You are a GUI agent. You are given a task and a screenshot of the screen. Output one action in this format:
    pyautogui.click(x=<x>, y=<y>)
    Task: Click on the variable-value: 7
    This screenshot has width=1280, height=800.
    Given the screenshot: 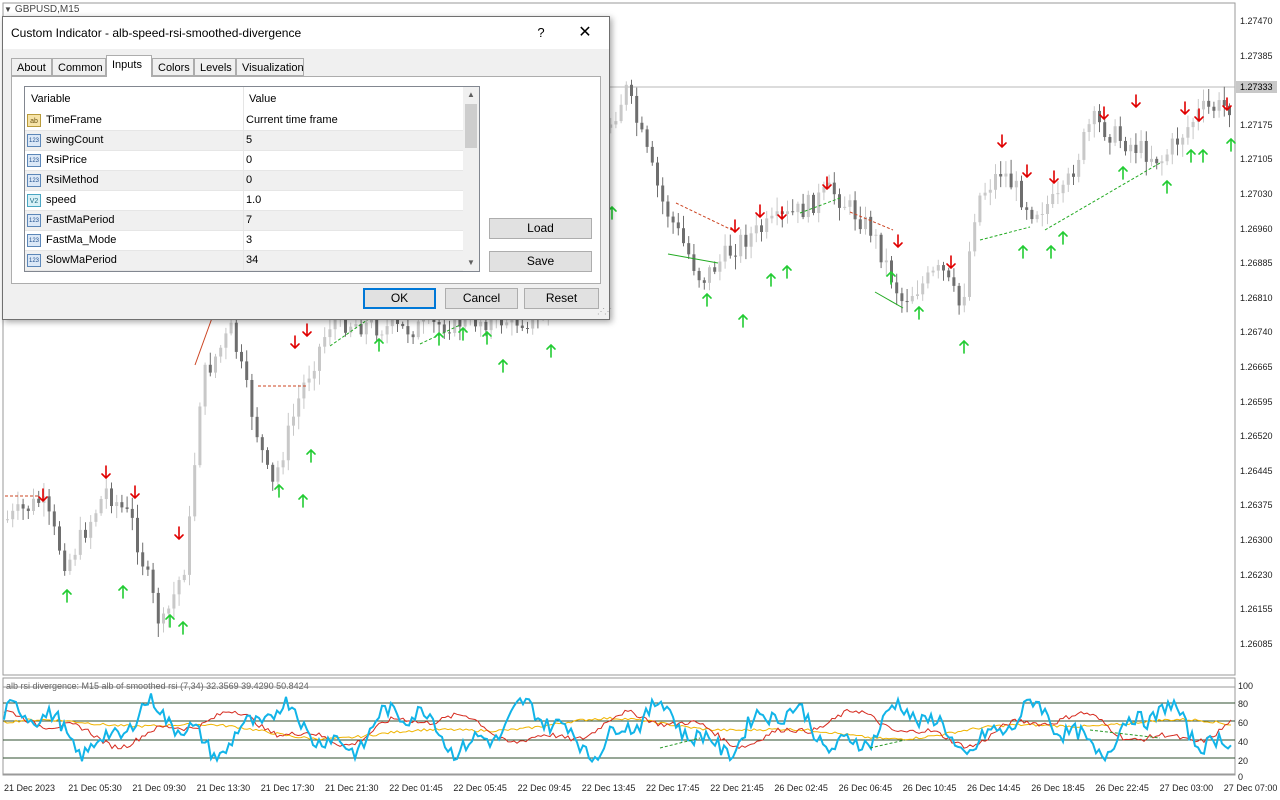 What is the action you would take?
    pyautogui.click(x=249, y=220)
    